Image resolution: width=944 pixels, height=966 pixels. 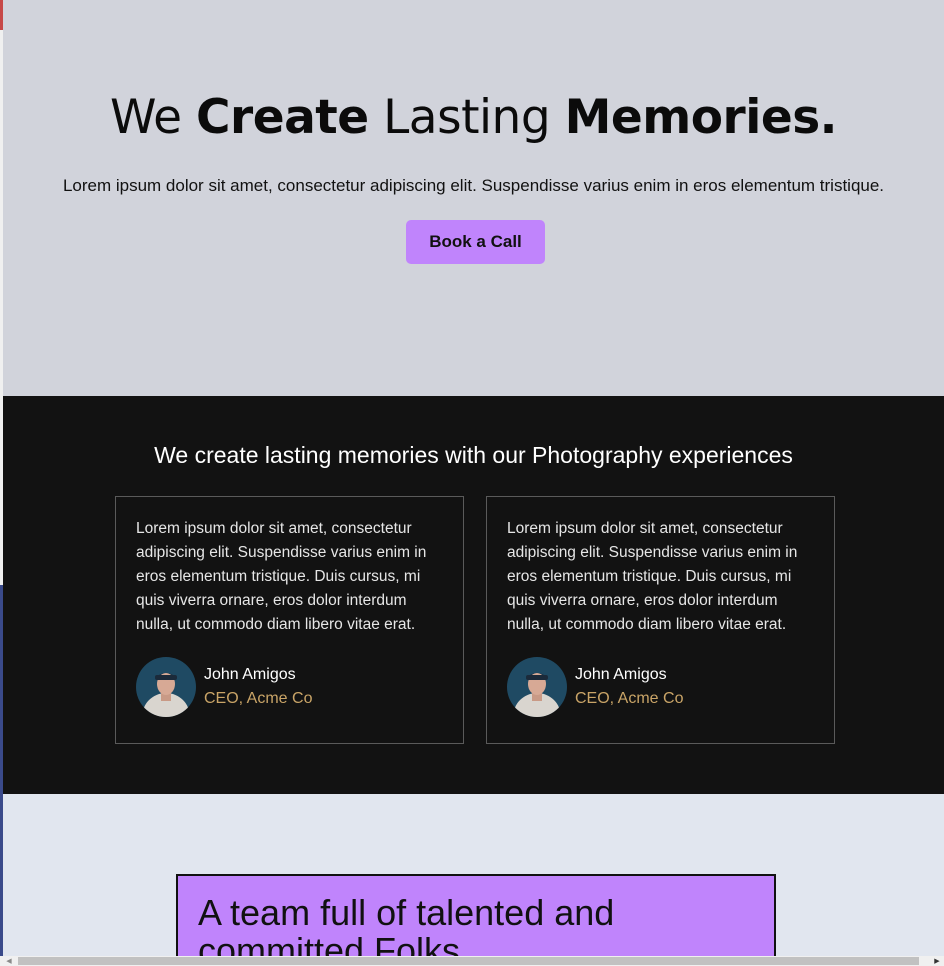 What do you see at coordinates (282, 117) in the screenshot?
I see `hero-title-part2: Create` at bounding box center [282, 117].